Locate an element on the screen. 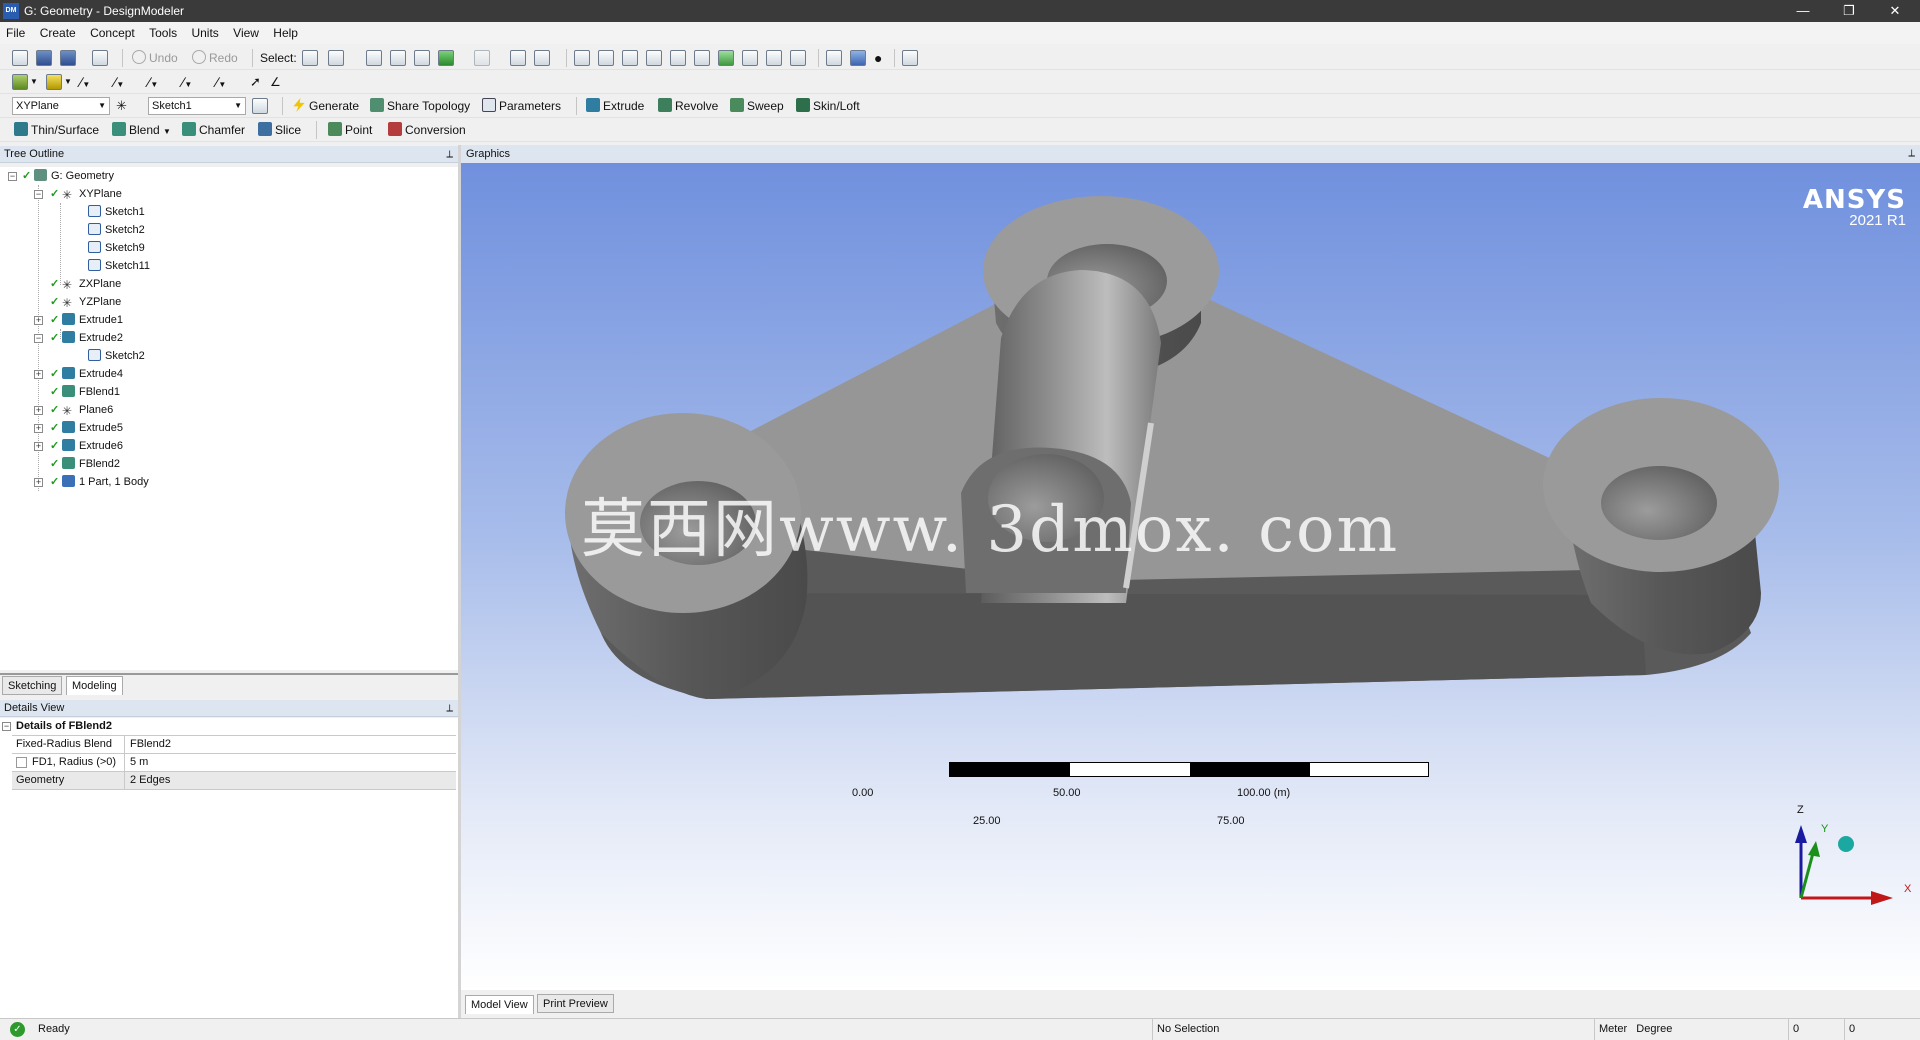 The width and height of the screenshot is (1920, 1040). tab-modeling: Modeling is located at coordinates (94, 685).